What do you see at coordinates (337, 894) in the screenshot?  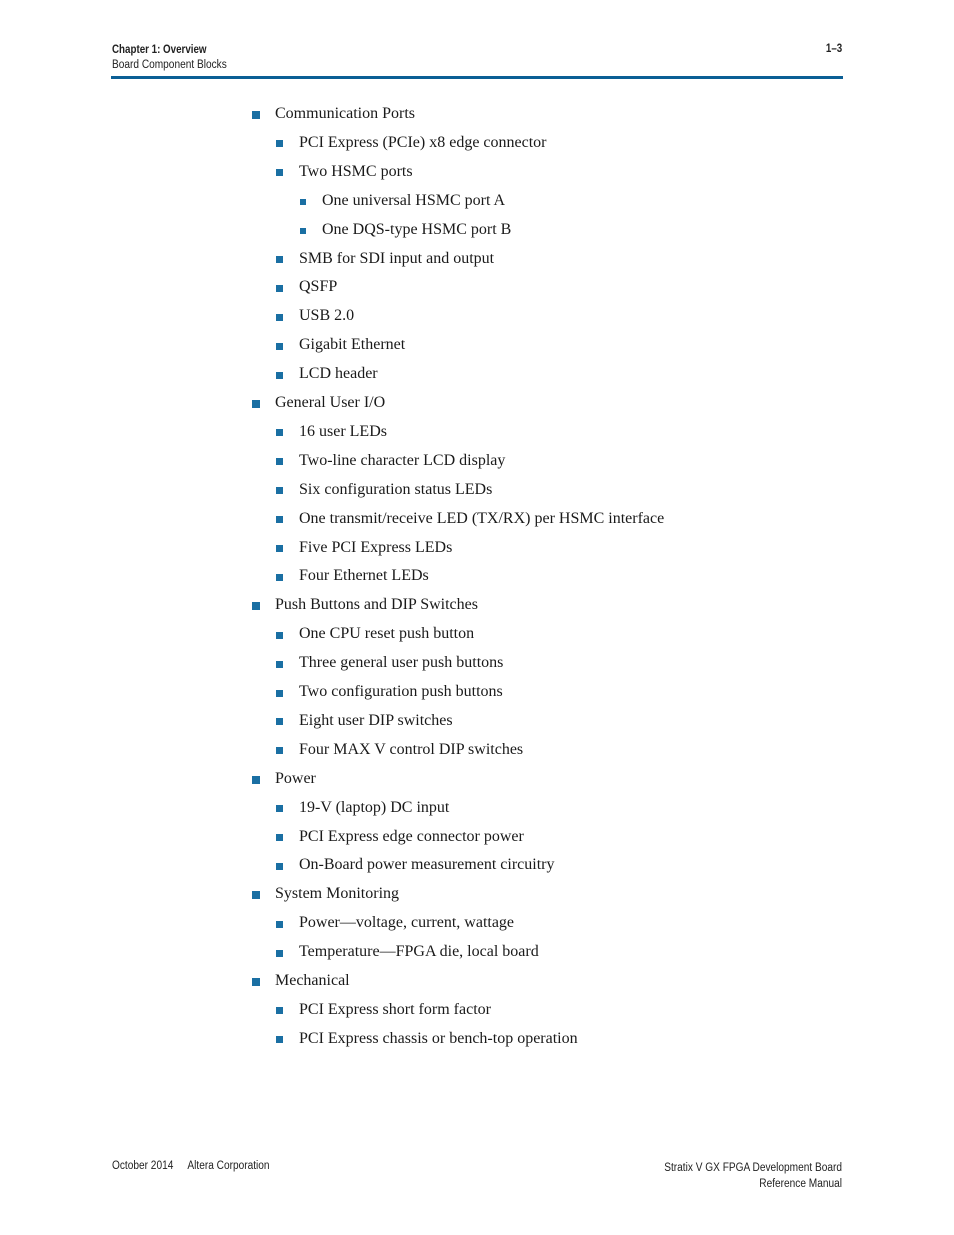 I see `list-category: System Monitoring` at bounding box center [337, 894].